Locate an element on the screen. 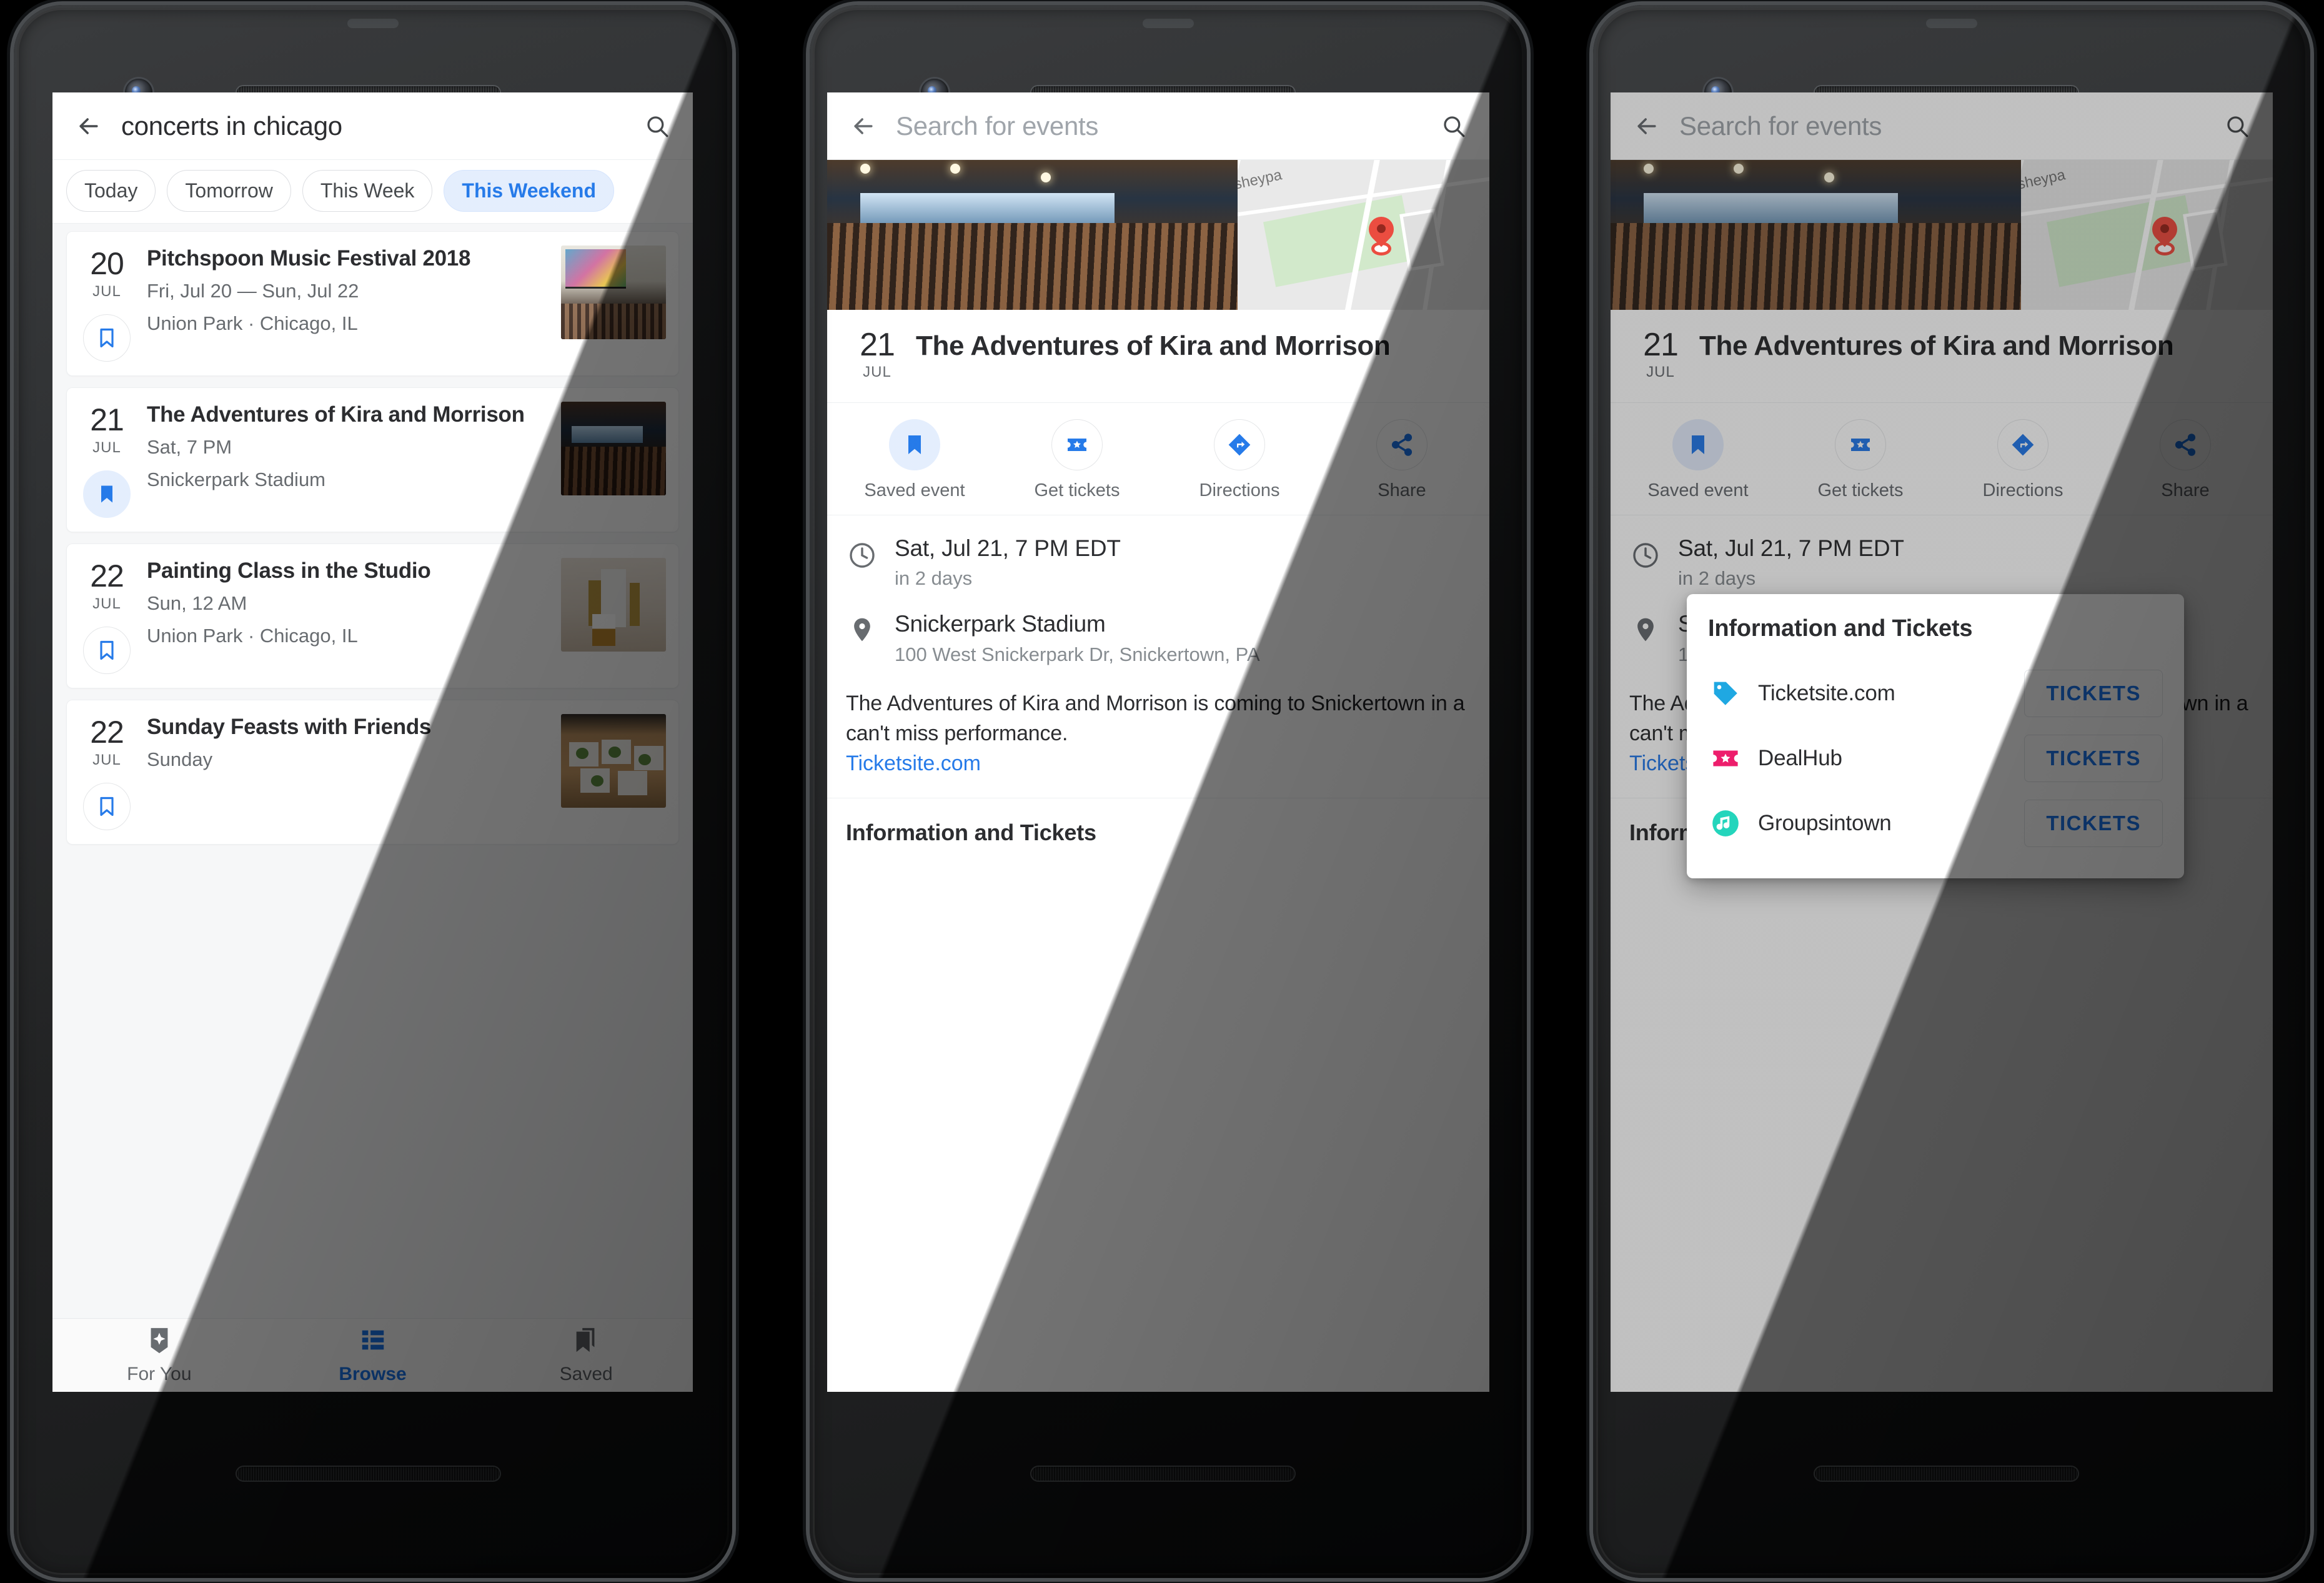  event-list-item: 22 JUL Sunday Feasts with Friends Sunday is located at coordinates (373, 773).